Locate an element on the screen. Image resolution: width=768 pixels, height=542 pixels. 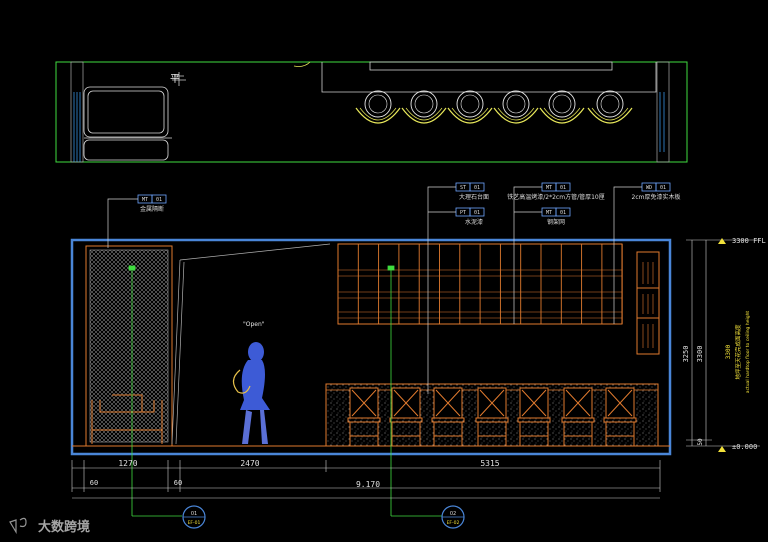
vdim-50: 50 is located at coordinates (700, 442).